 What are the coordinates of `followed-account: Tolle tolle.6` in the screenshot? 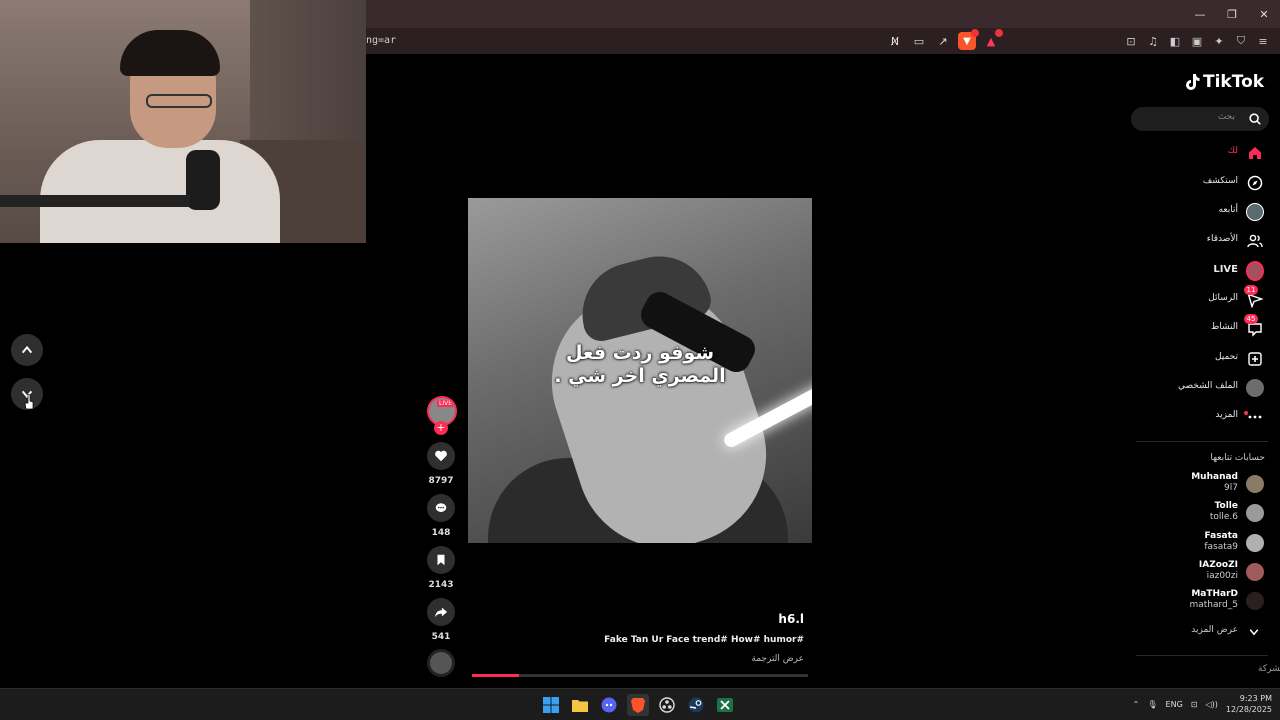 It's located at (1204, 514).